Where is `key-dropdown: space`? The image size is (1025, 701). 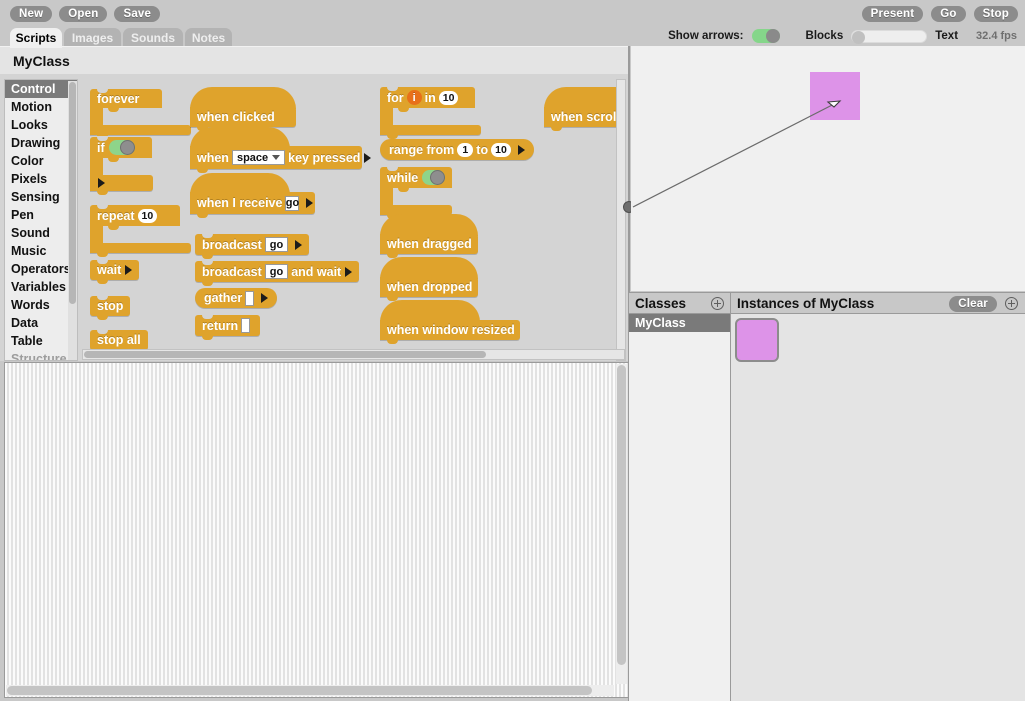 key-dropdown: space is located at coordinates (258, 157).